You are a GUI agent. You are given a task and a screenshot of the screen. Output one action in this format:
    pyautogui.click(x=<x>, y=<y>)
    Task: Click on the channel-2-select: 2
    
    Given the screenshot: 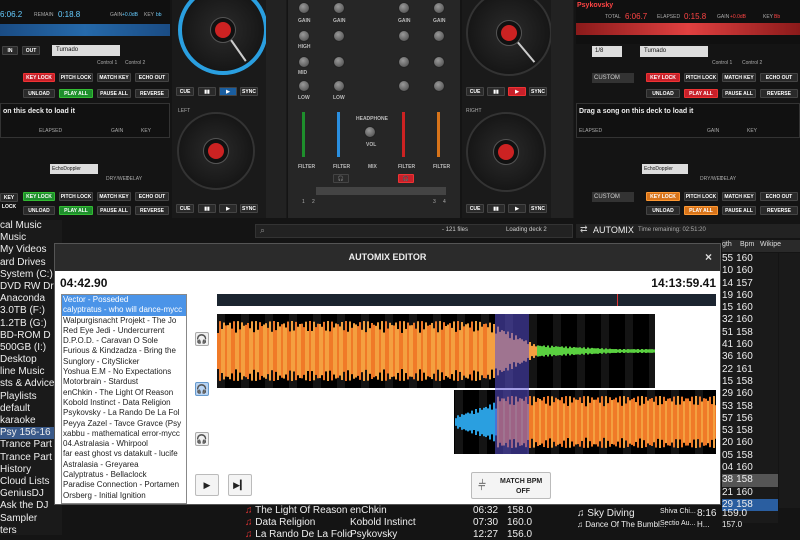 What is the action you would take?
    pyautogui.click(x=313, y=202)
    